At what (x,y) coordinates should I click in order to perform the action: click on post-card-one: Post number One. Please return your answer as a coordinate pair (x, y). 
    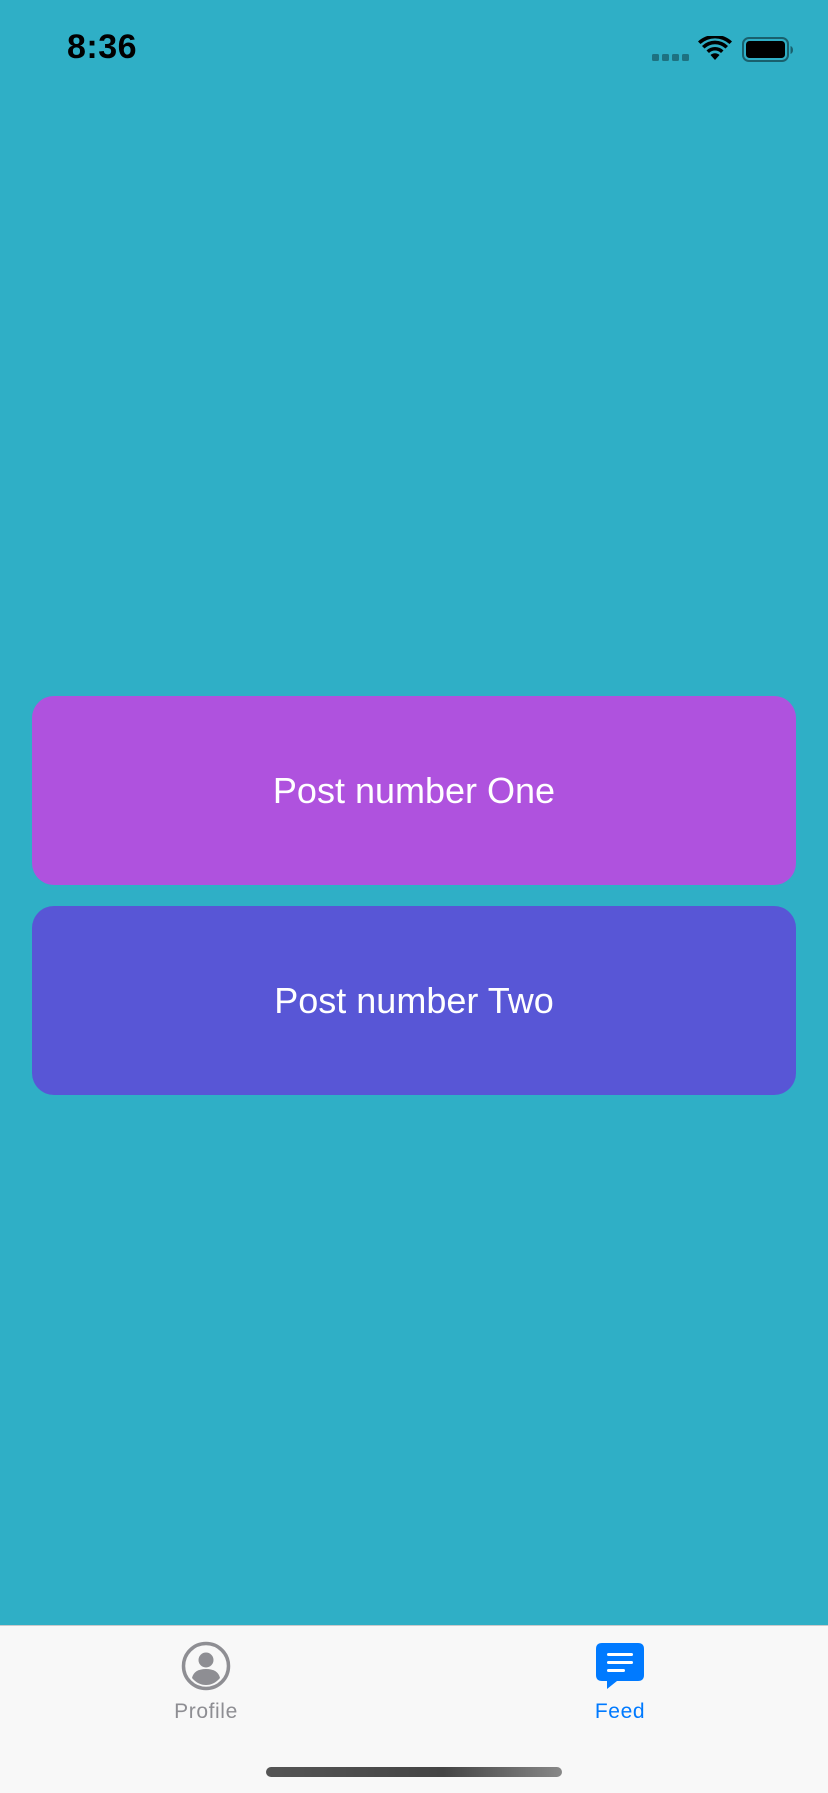
    Looking at the image, I should click on (414, 790).